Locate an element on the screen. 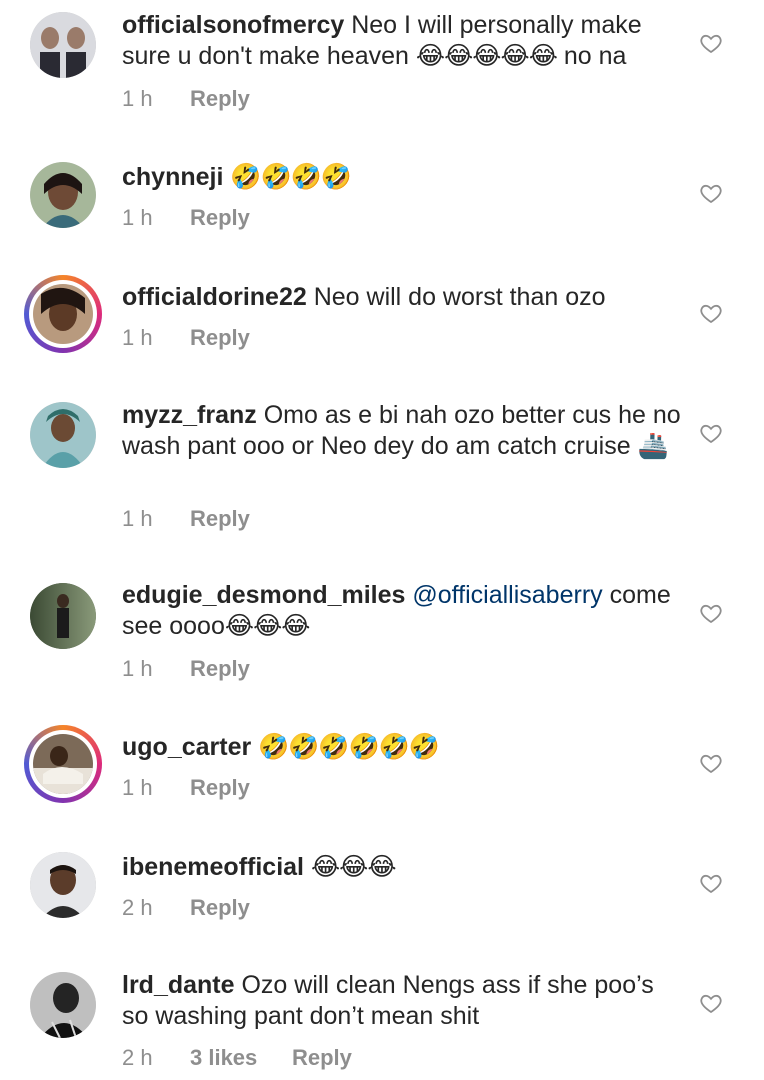  mention-link: @officiallisaberry is located at coordinates (503, 595).